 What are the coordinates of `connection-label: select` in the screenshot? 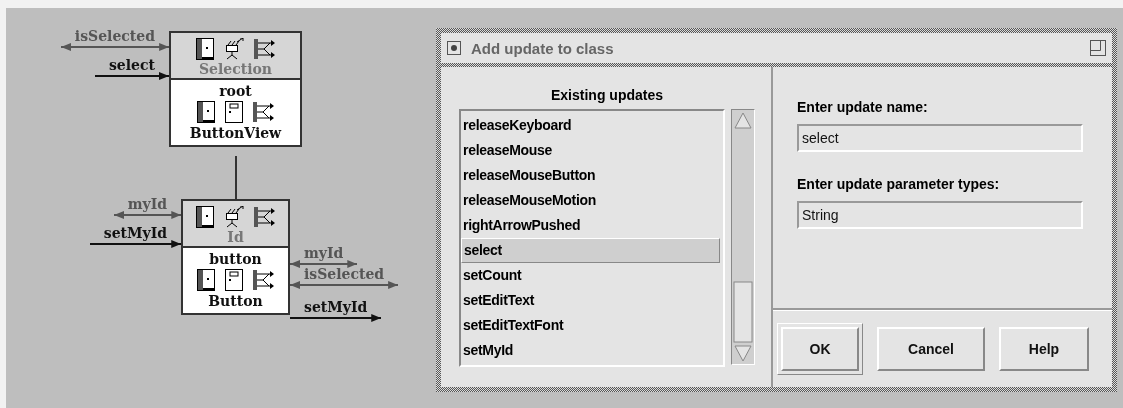 It's located at (132, 65).